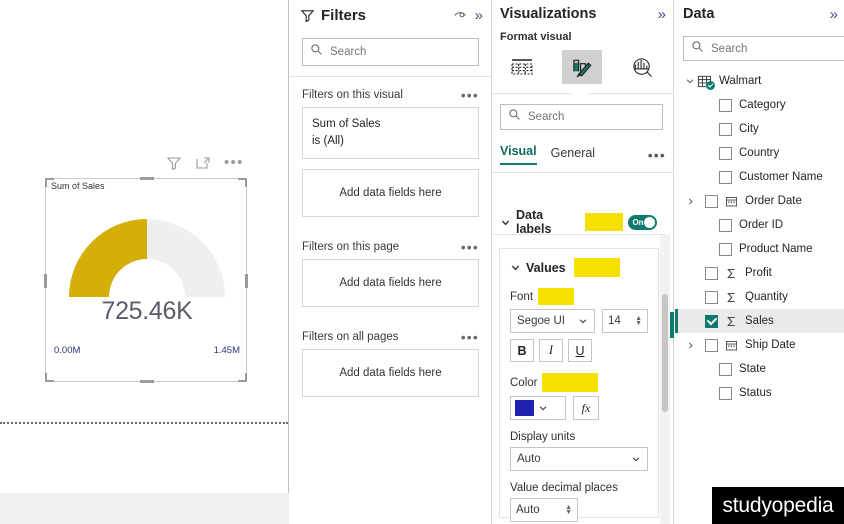 This screenshot has width=844, height=524. Describe the element at coordinates (672, 325) in the screenshot. I see `selected-field-marker` at that location.